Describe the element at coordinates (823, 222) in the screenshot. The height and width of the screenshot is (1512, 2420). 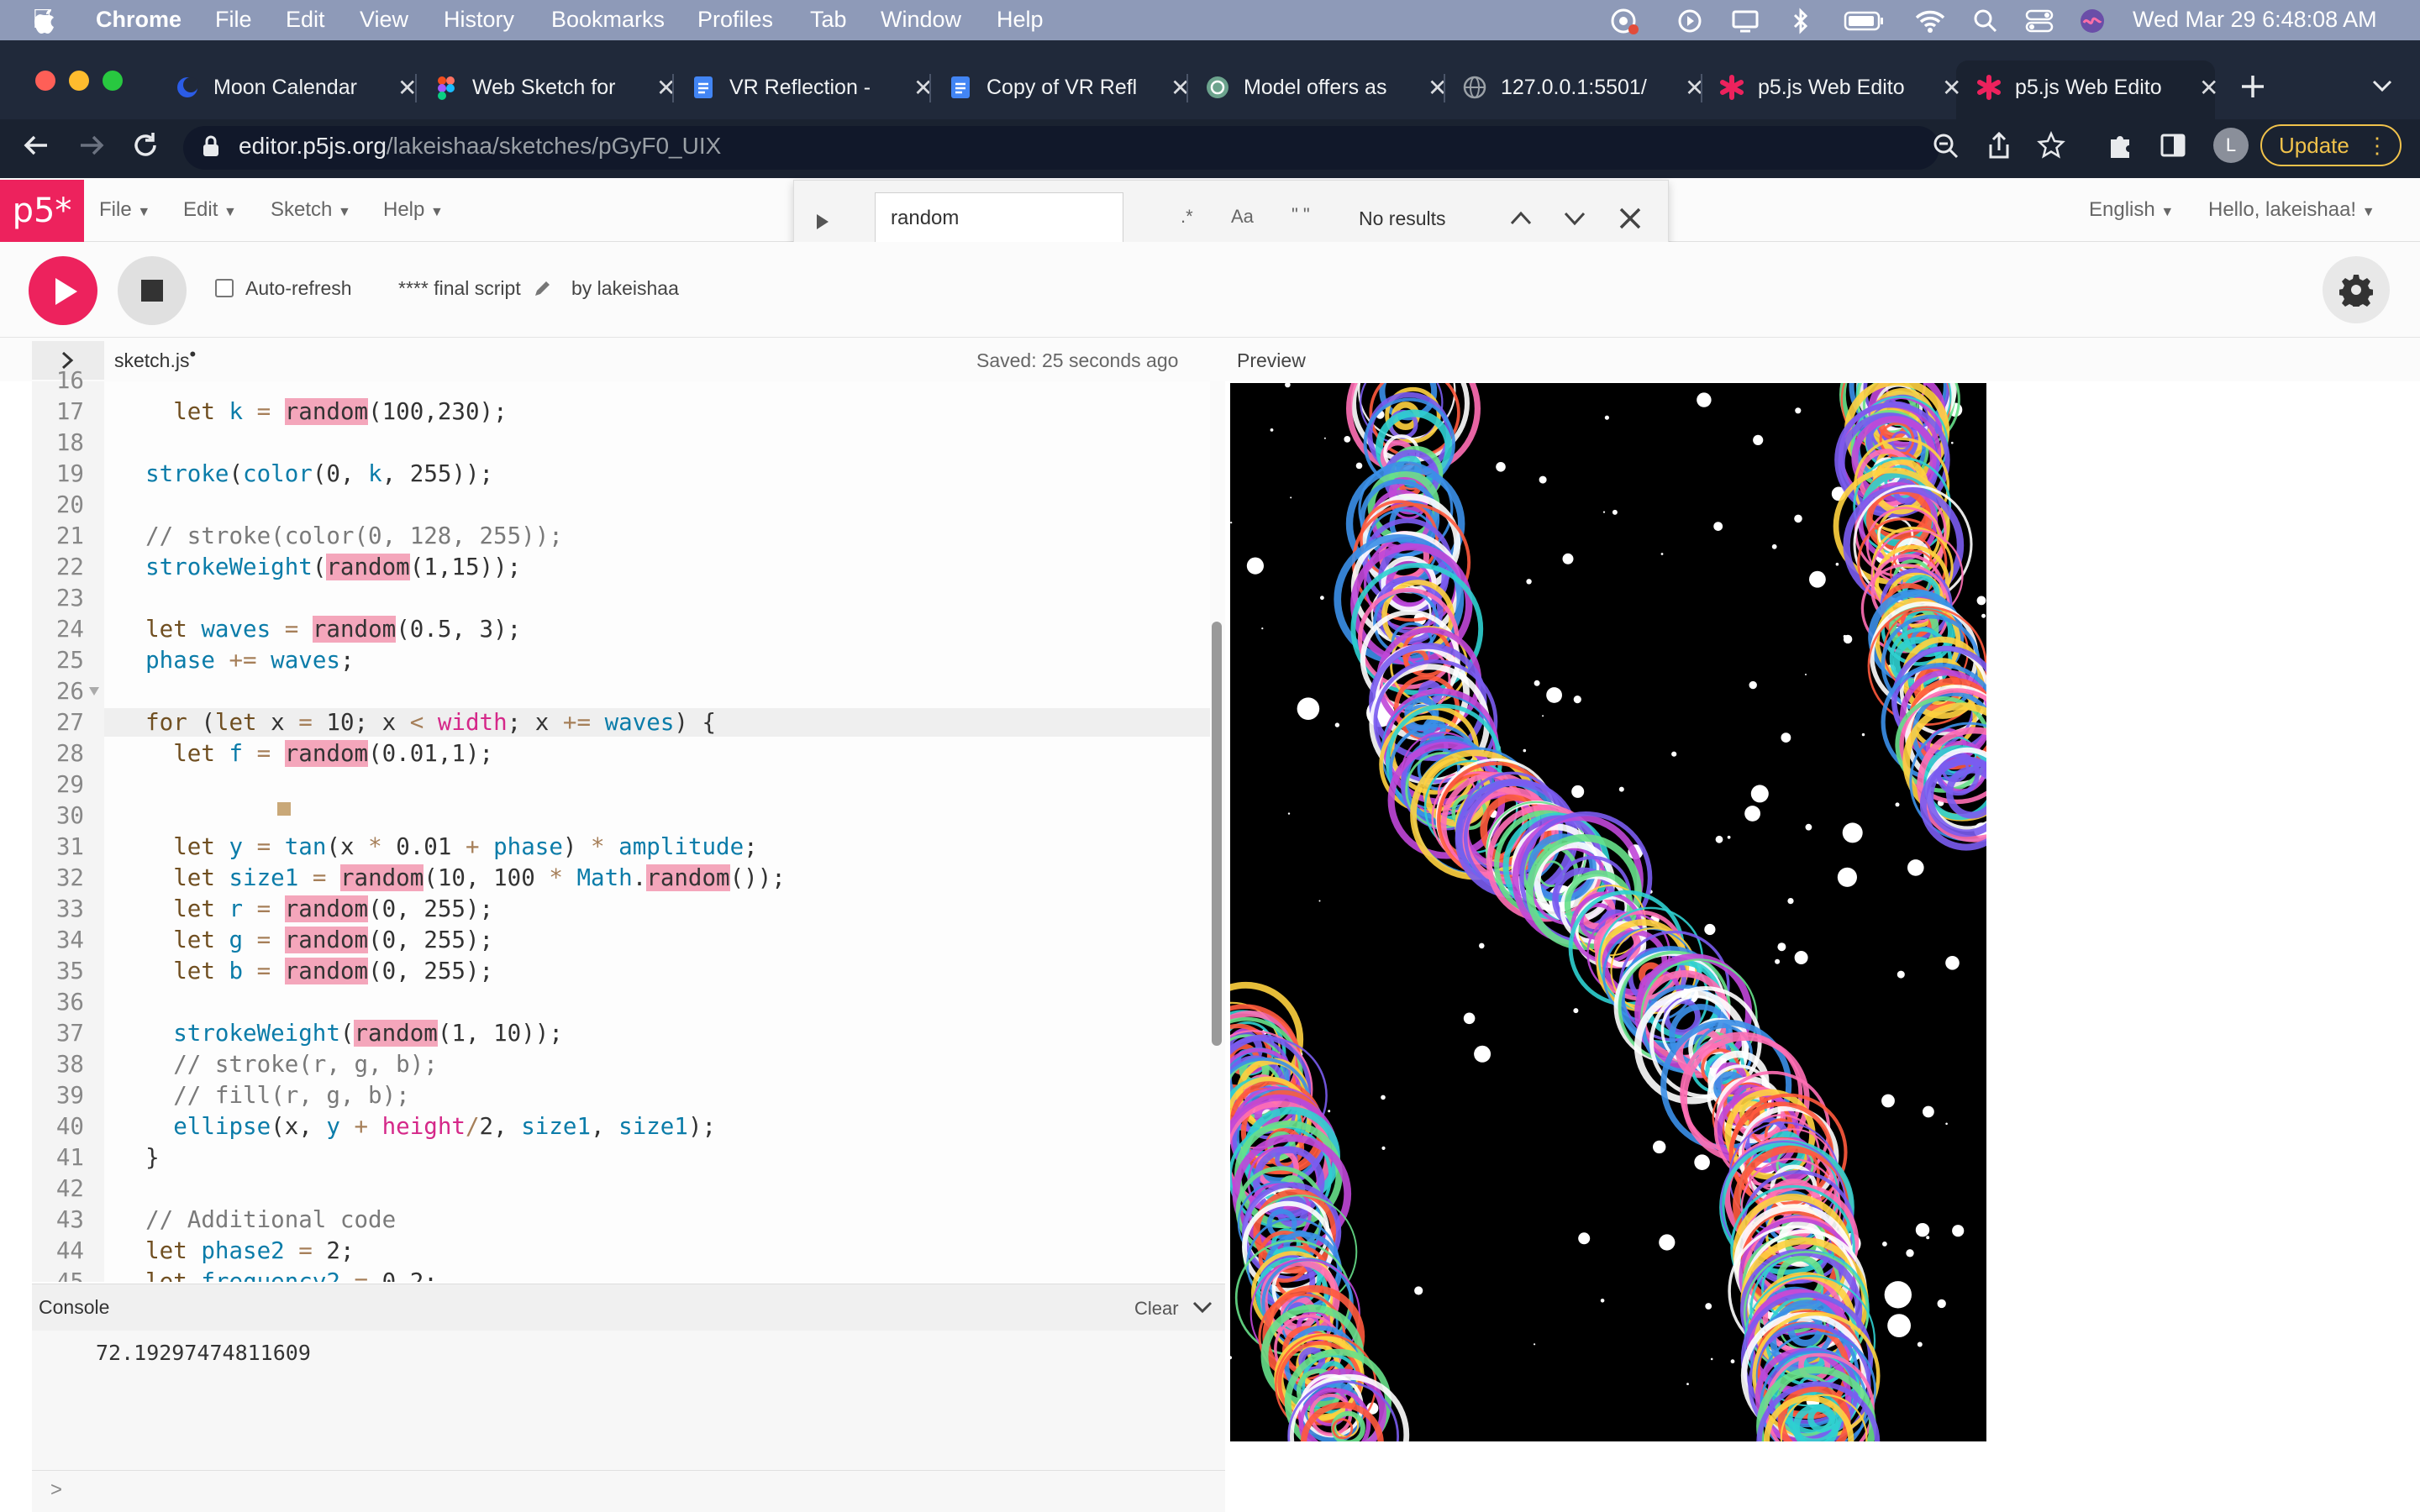
I see `find-expand-triangle-icon` at that location.